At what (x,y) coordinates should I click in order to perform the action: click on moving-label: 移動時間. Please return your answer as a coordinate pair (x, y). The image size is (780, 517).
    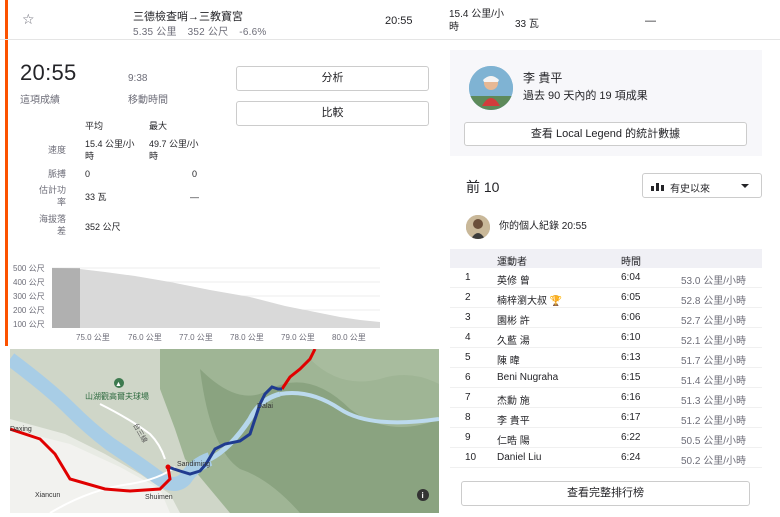
    Looking at the image, I should click on (148, 100).